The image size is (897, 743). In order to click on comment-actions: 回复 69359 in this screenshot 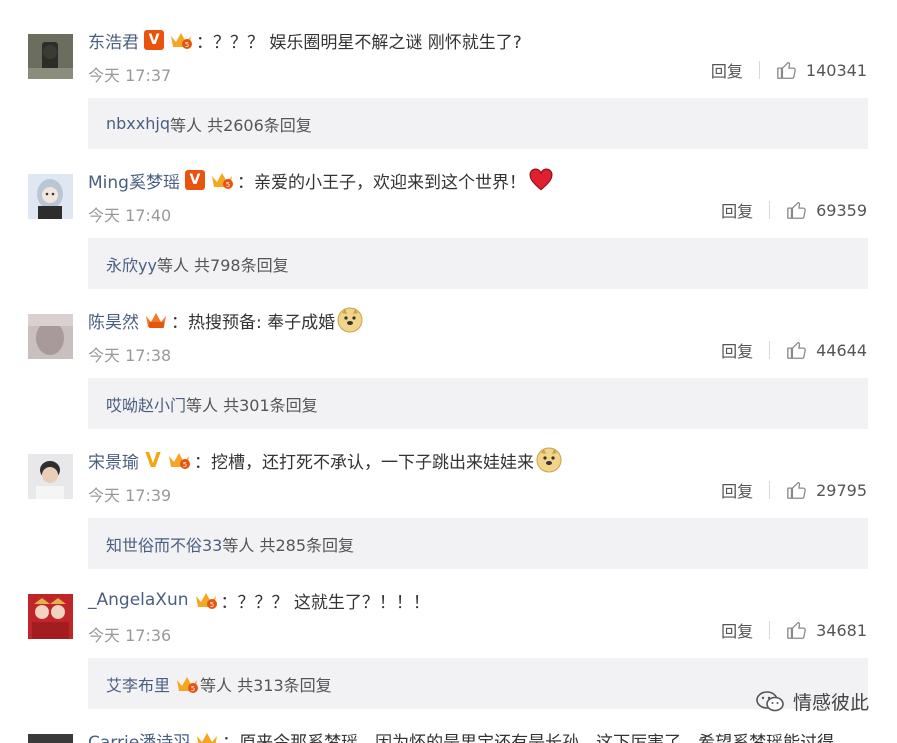, I will do `click(794, 210)`.